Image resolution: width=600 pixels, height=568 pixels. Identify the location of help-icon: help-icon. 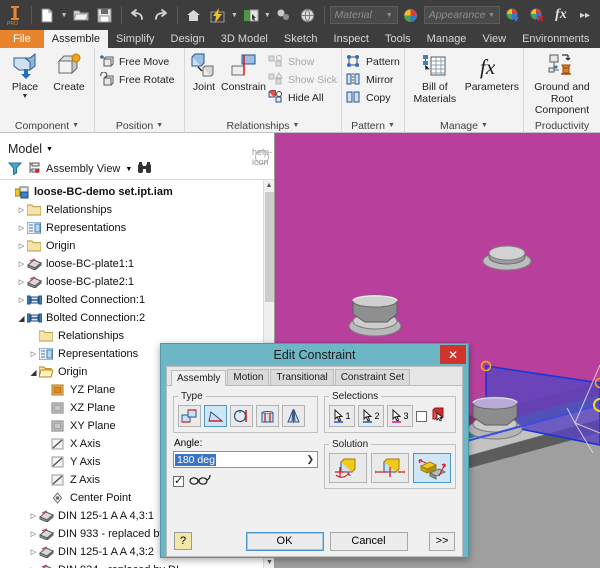
(262, 157).